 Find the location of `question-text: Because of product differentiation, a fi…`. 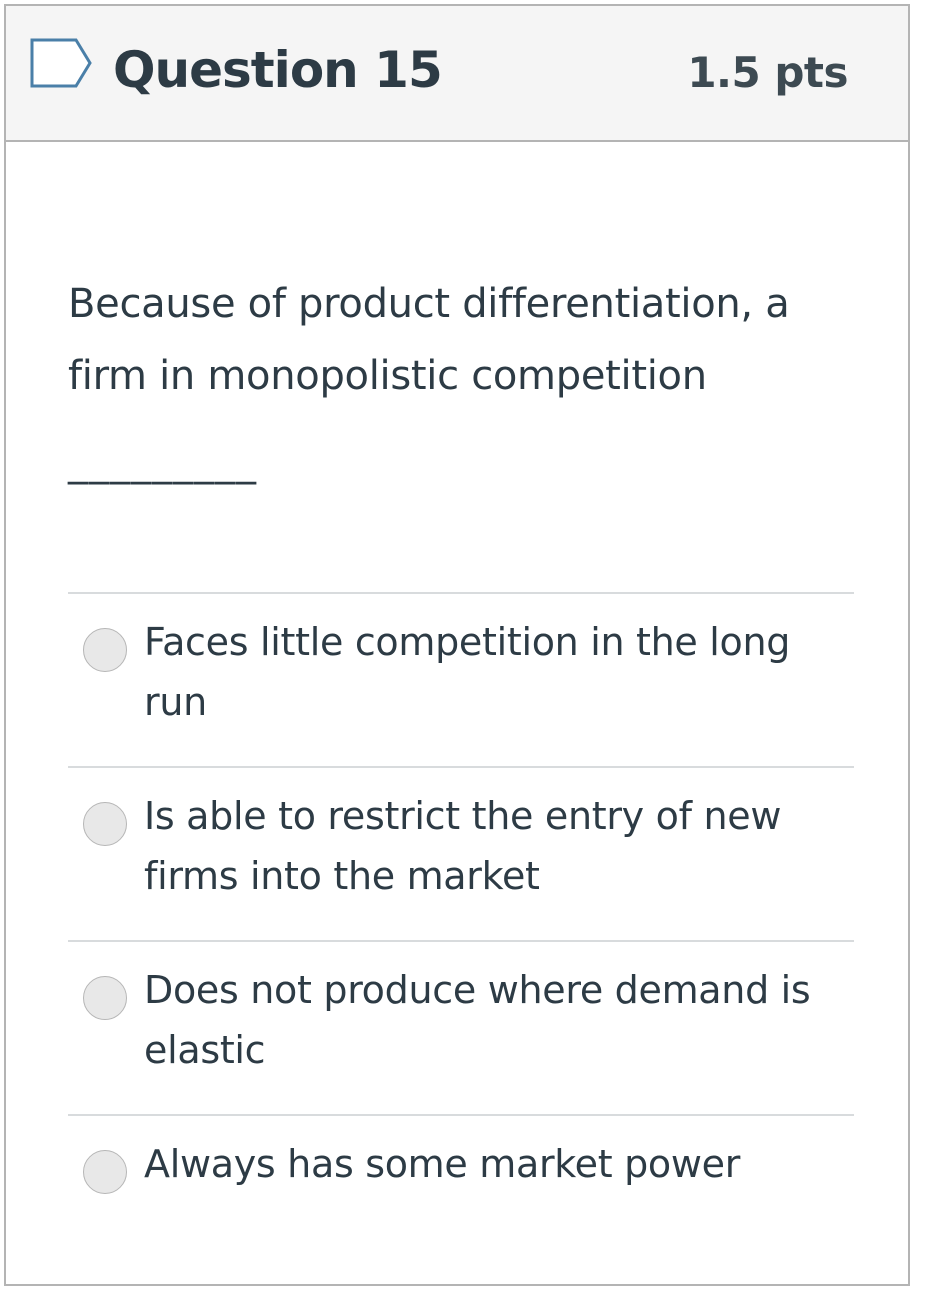

question-text: Because of product differentiation, a fi… is located at coordinates (429, 340).